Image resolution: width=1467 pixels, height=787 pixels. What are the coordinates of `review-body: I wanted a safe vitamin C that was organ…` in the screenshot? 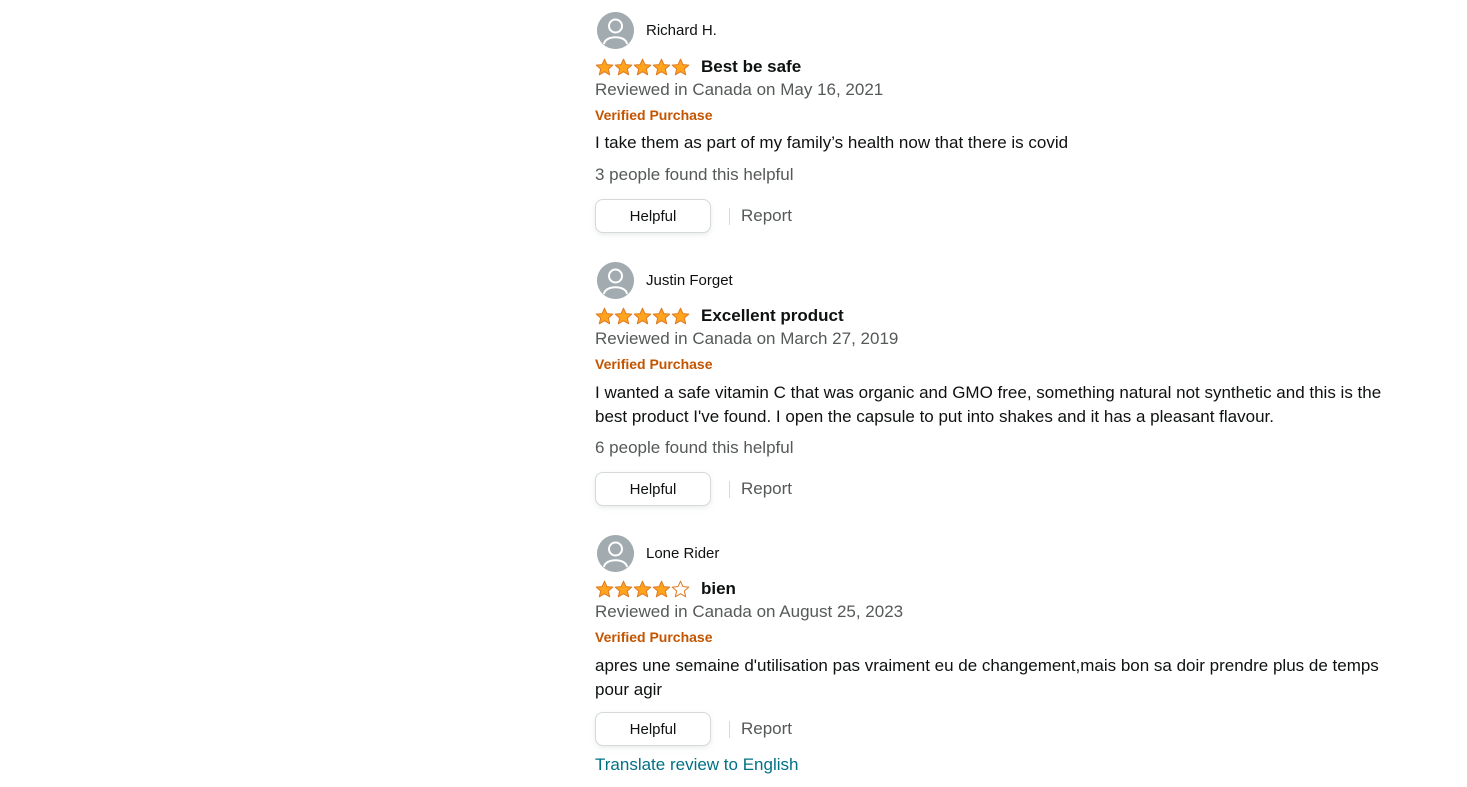 It's located at (988, 404).